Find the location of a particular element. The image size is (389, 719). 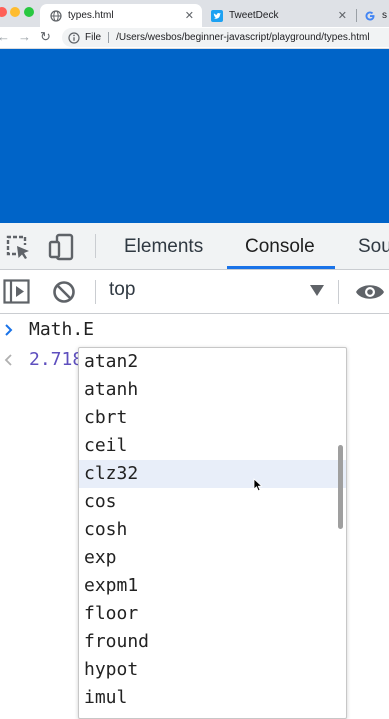

console-toolbar: top is located at coordinates (194, 292).